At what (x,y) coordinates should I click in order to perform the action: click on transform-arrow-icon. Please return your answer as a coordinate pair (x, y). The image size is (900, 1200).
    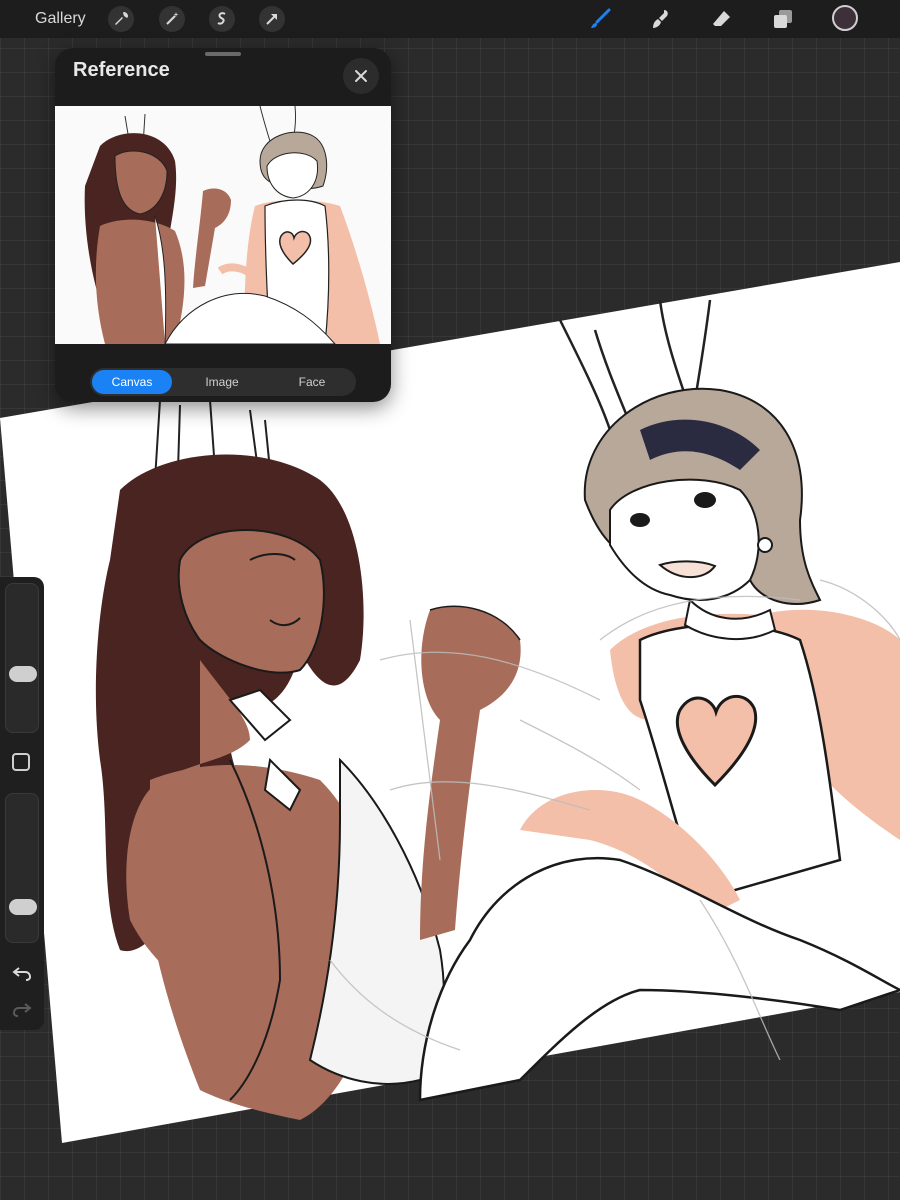
    Looking at the image, I should click on (271, 19).